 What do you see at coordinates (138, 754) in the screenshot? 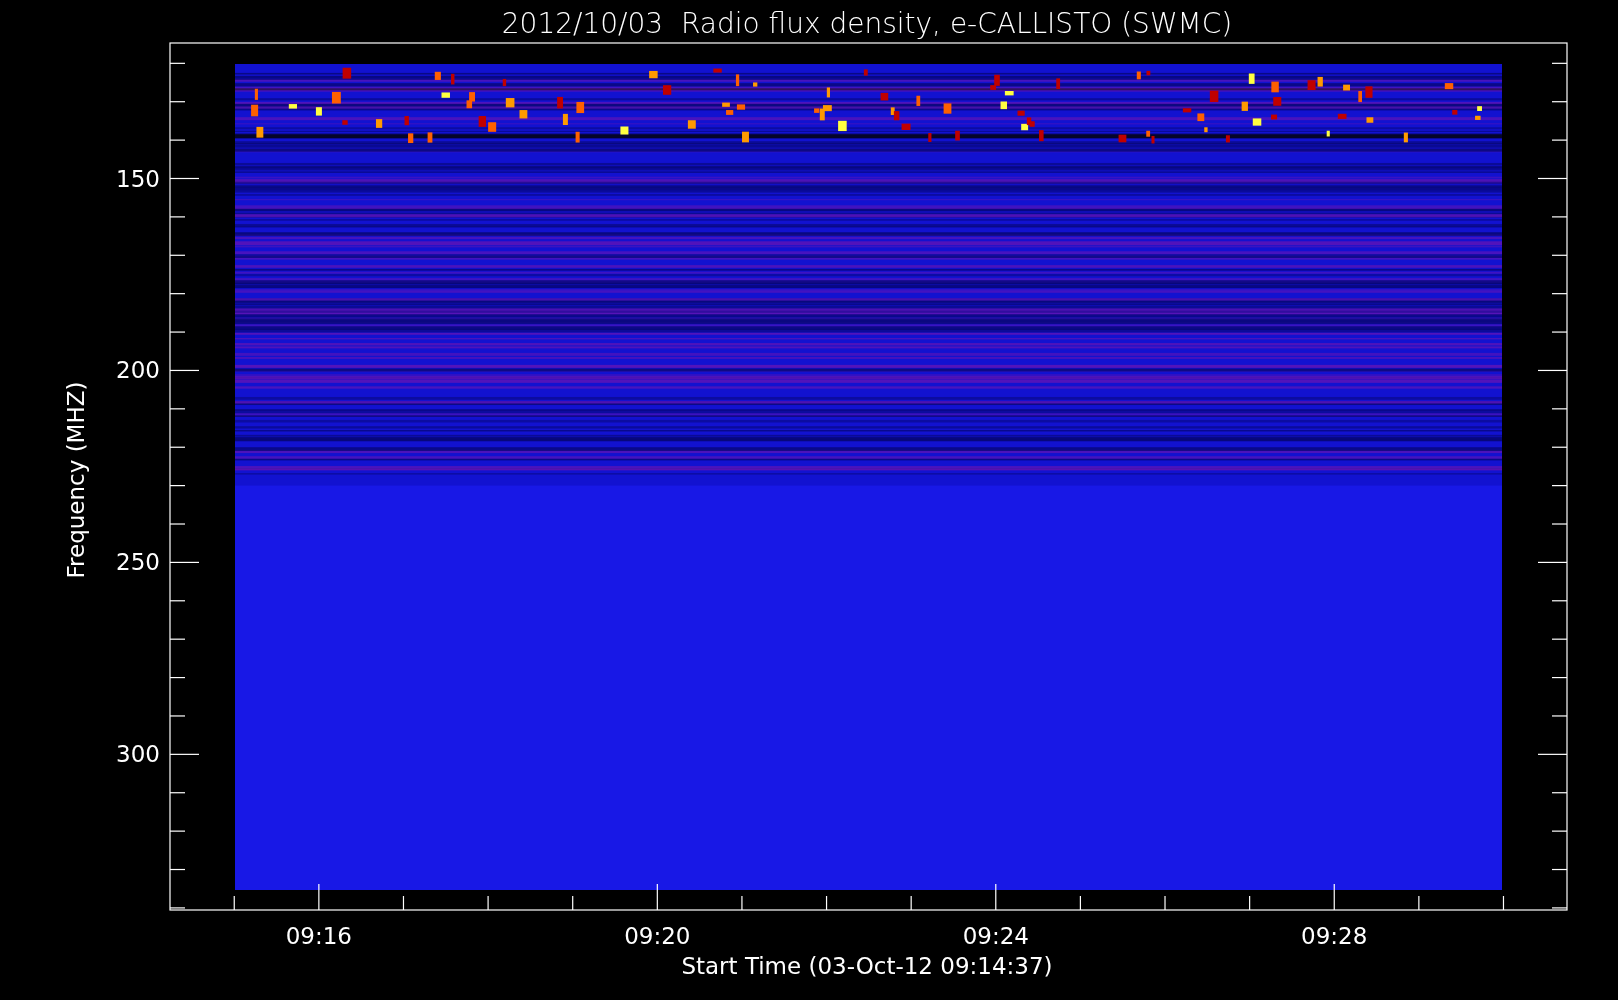
I see `y-tick-label: 300` at bounding box center [138, 754].